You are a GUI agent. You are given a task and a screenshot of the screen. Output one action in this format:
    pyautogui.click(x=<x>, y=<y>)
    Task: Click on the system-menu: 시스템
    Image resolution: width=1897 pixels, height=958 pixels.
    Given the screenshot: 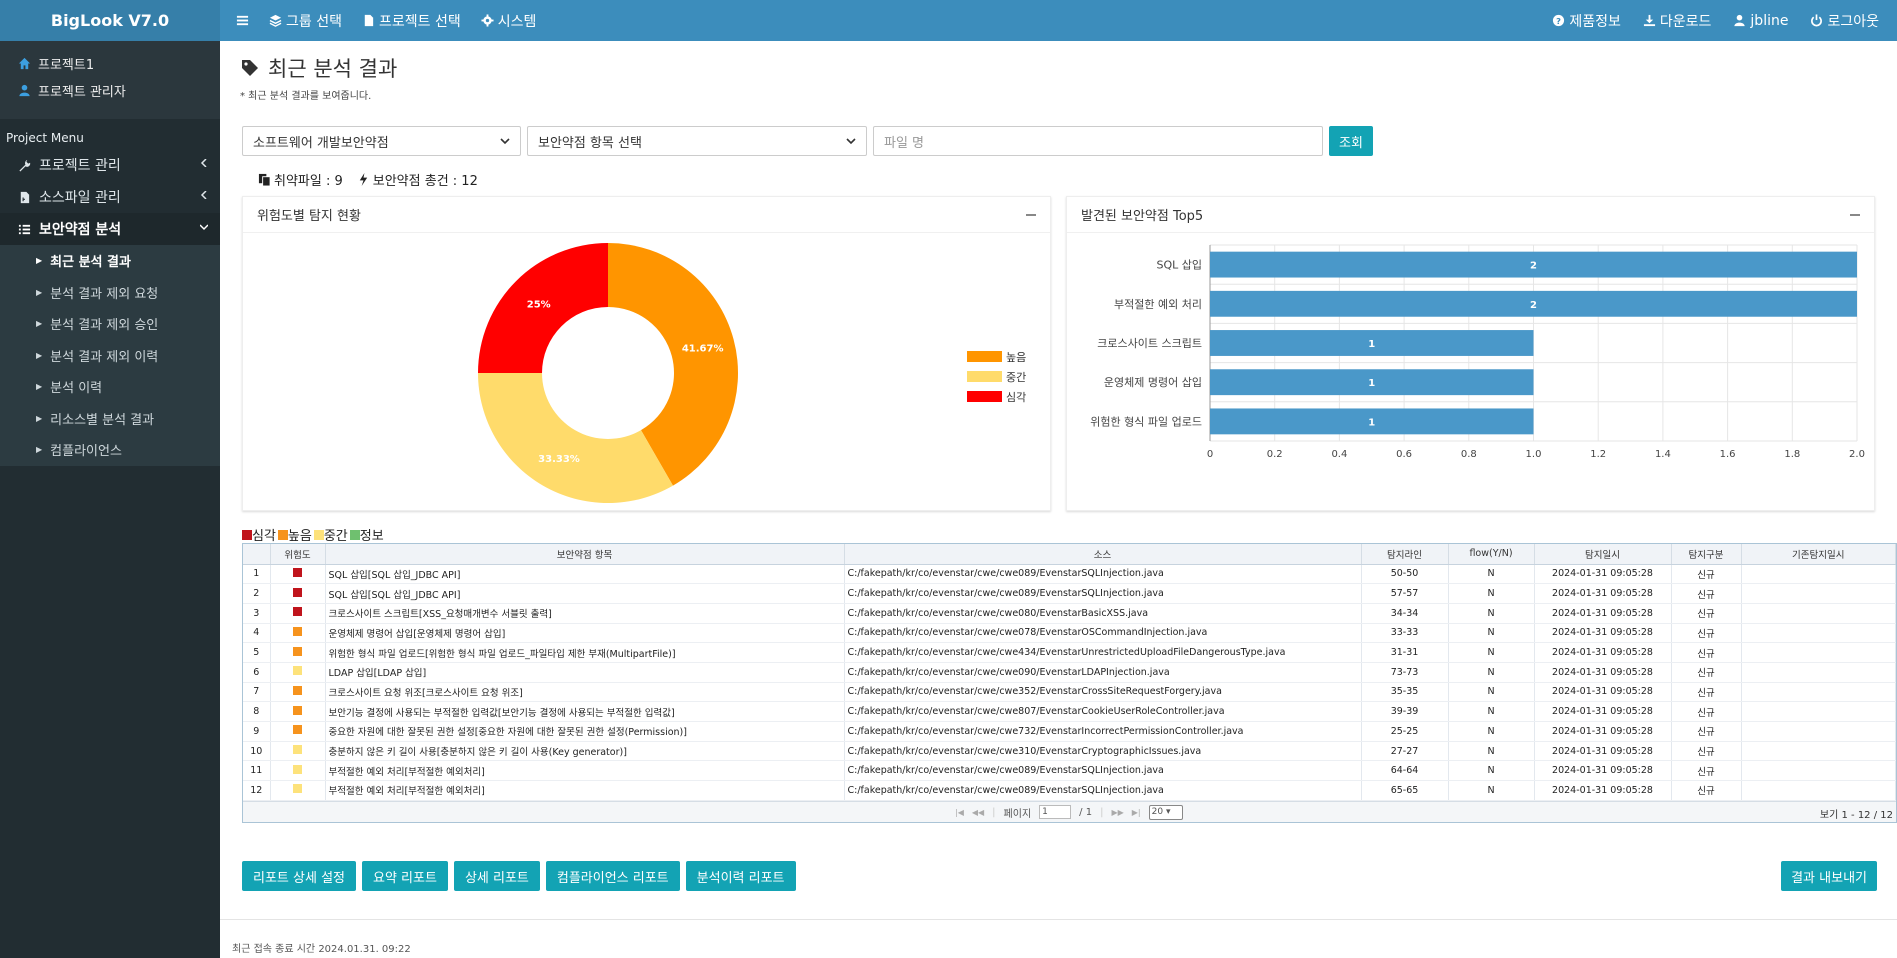 What is the action you would take?
    pyautogui.click(x=508, y=21)
    